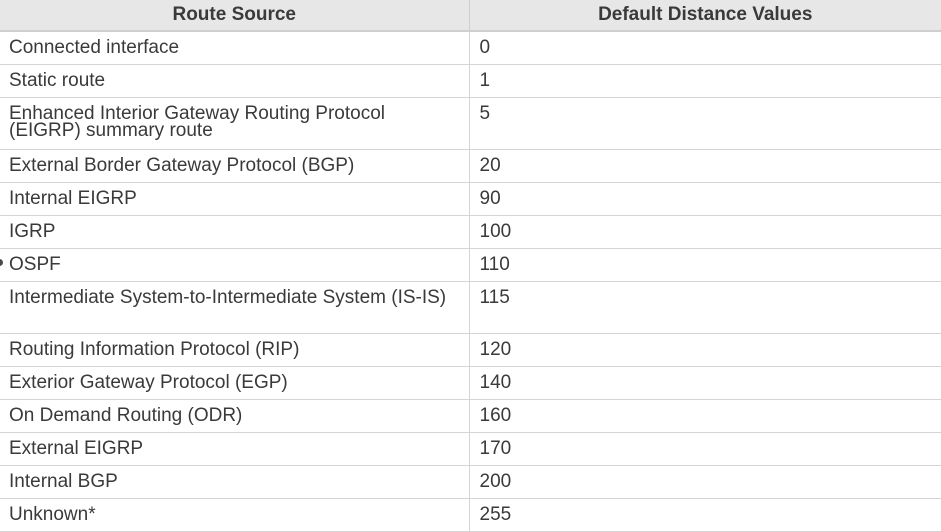 This screenshot has height=532, width=941. I want to click on table-row: Internal BGP 200, so click(470, 482).